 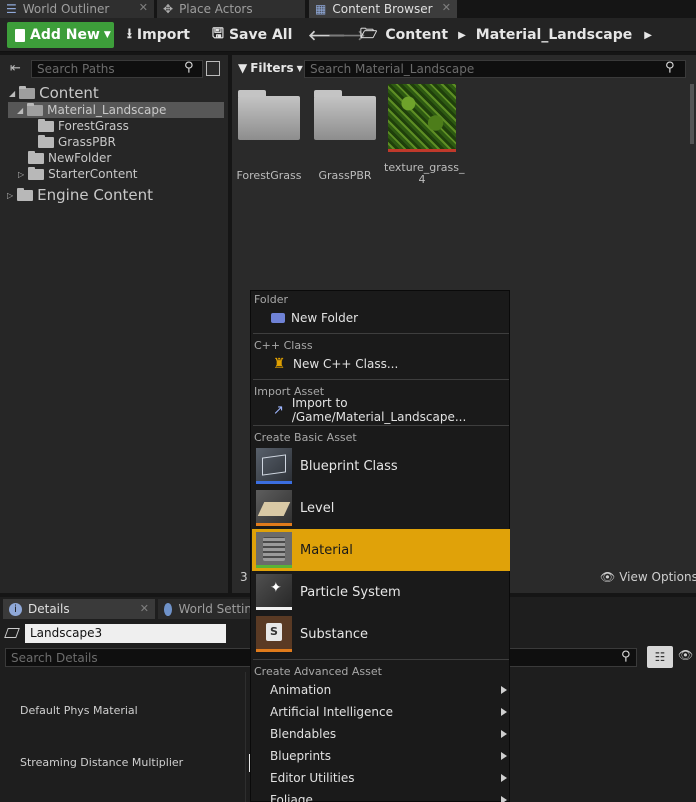 I want to click on level-icon, so click(x=274, y=508).